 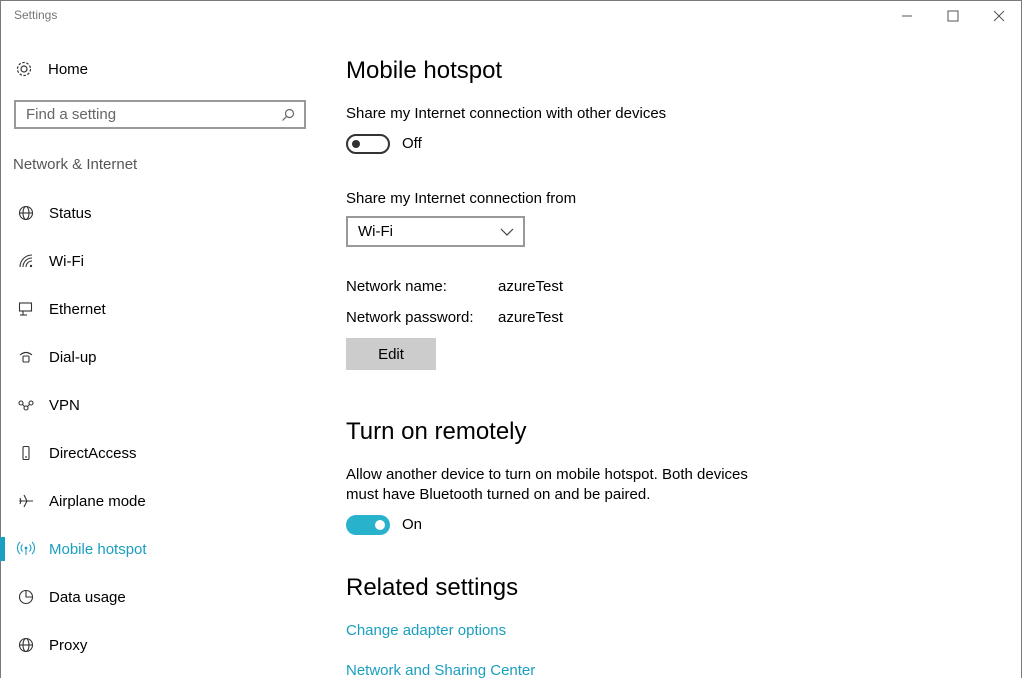 What do you see at coordinates (288, 115) in the screenshot?
I see `search-icon` at bounding box center [288, 115].